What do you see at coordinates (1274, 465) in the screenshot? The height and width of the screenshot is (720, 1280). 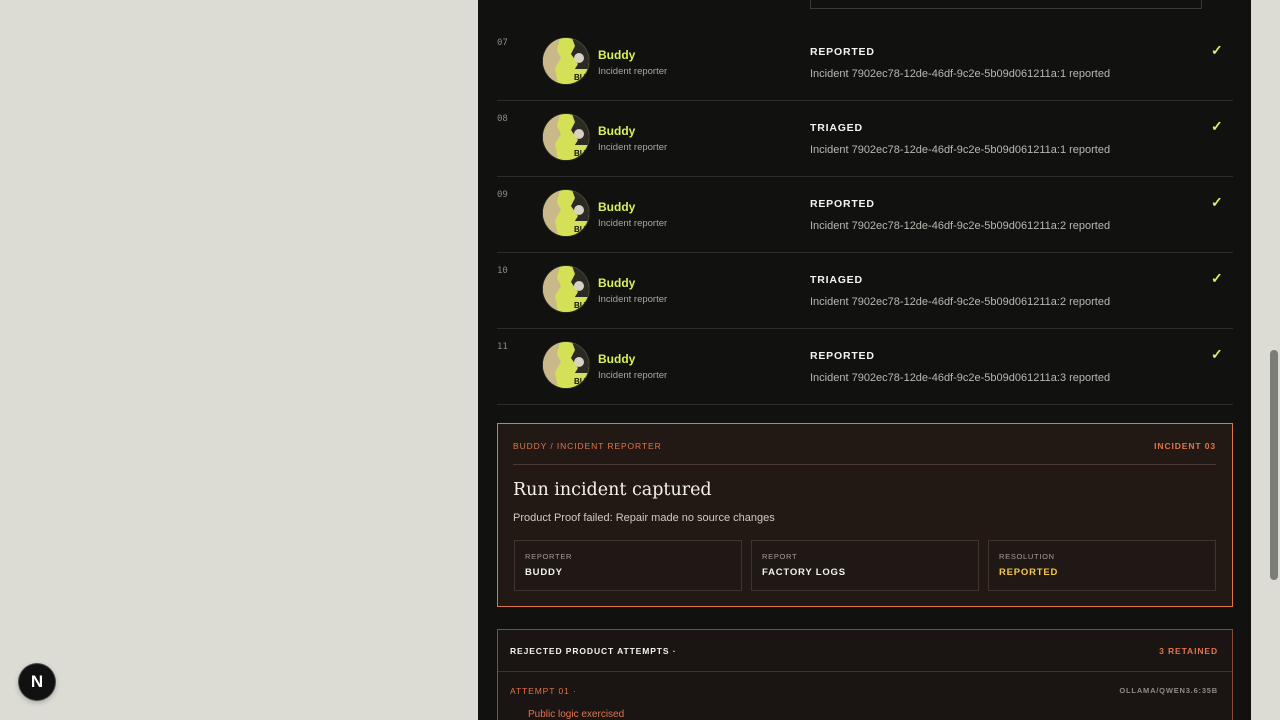 I see `scrollbar-thumb` at bounding box center [1274, 465].